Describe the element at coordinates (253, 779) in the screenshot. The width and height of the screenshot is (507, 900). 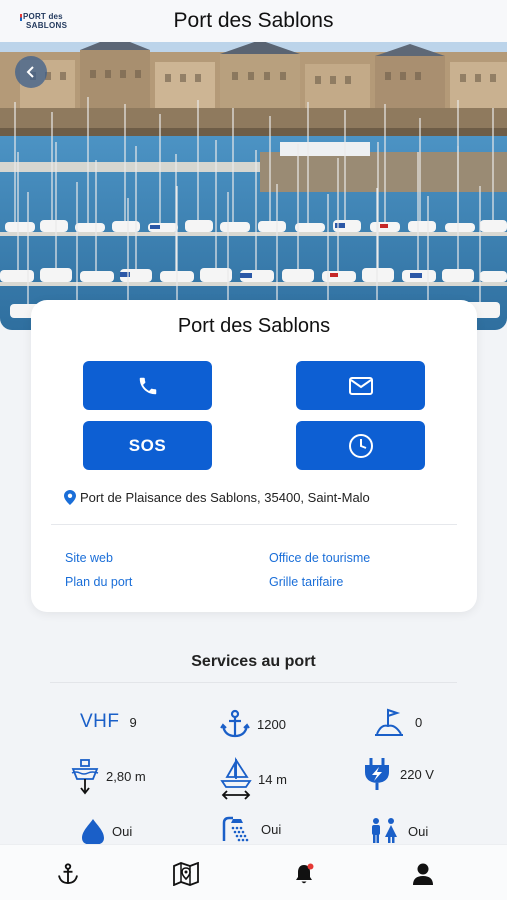
I see `service-max-length: 14 m` at that location.